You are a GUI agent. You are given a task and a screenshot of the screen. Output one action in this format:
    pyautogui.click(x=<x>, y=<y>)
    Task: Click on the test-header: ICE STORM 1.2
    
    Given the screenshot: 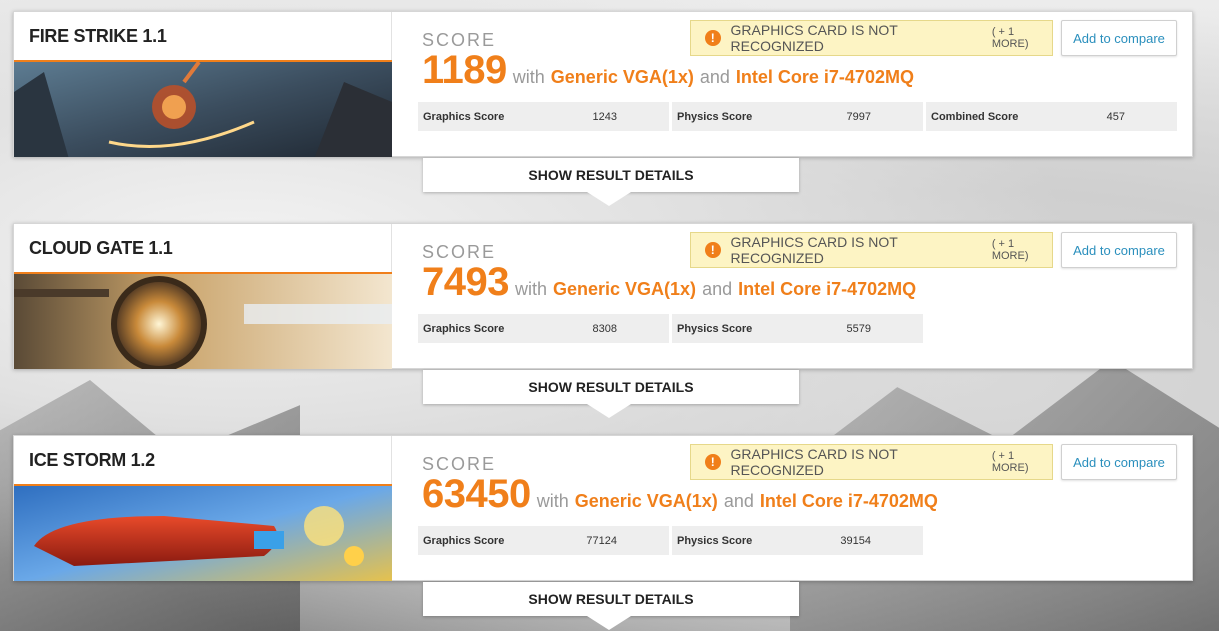 What is the action you would take?
    pyautogui.click(x=203, y=508)
    